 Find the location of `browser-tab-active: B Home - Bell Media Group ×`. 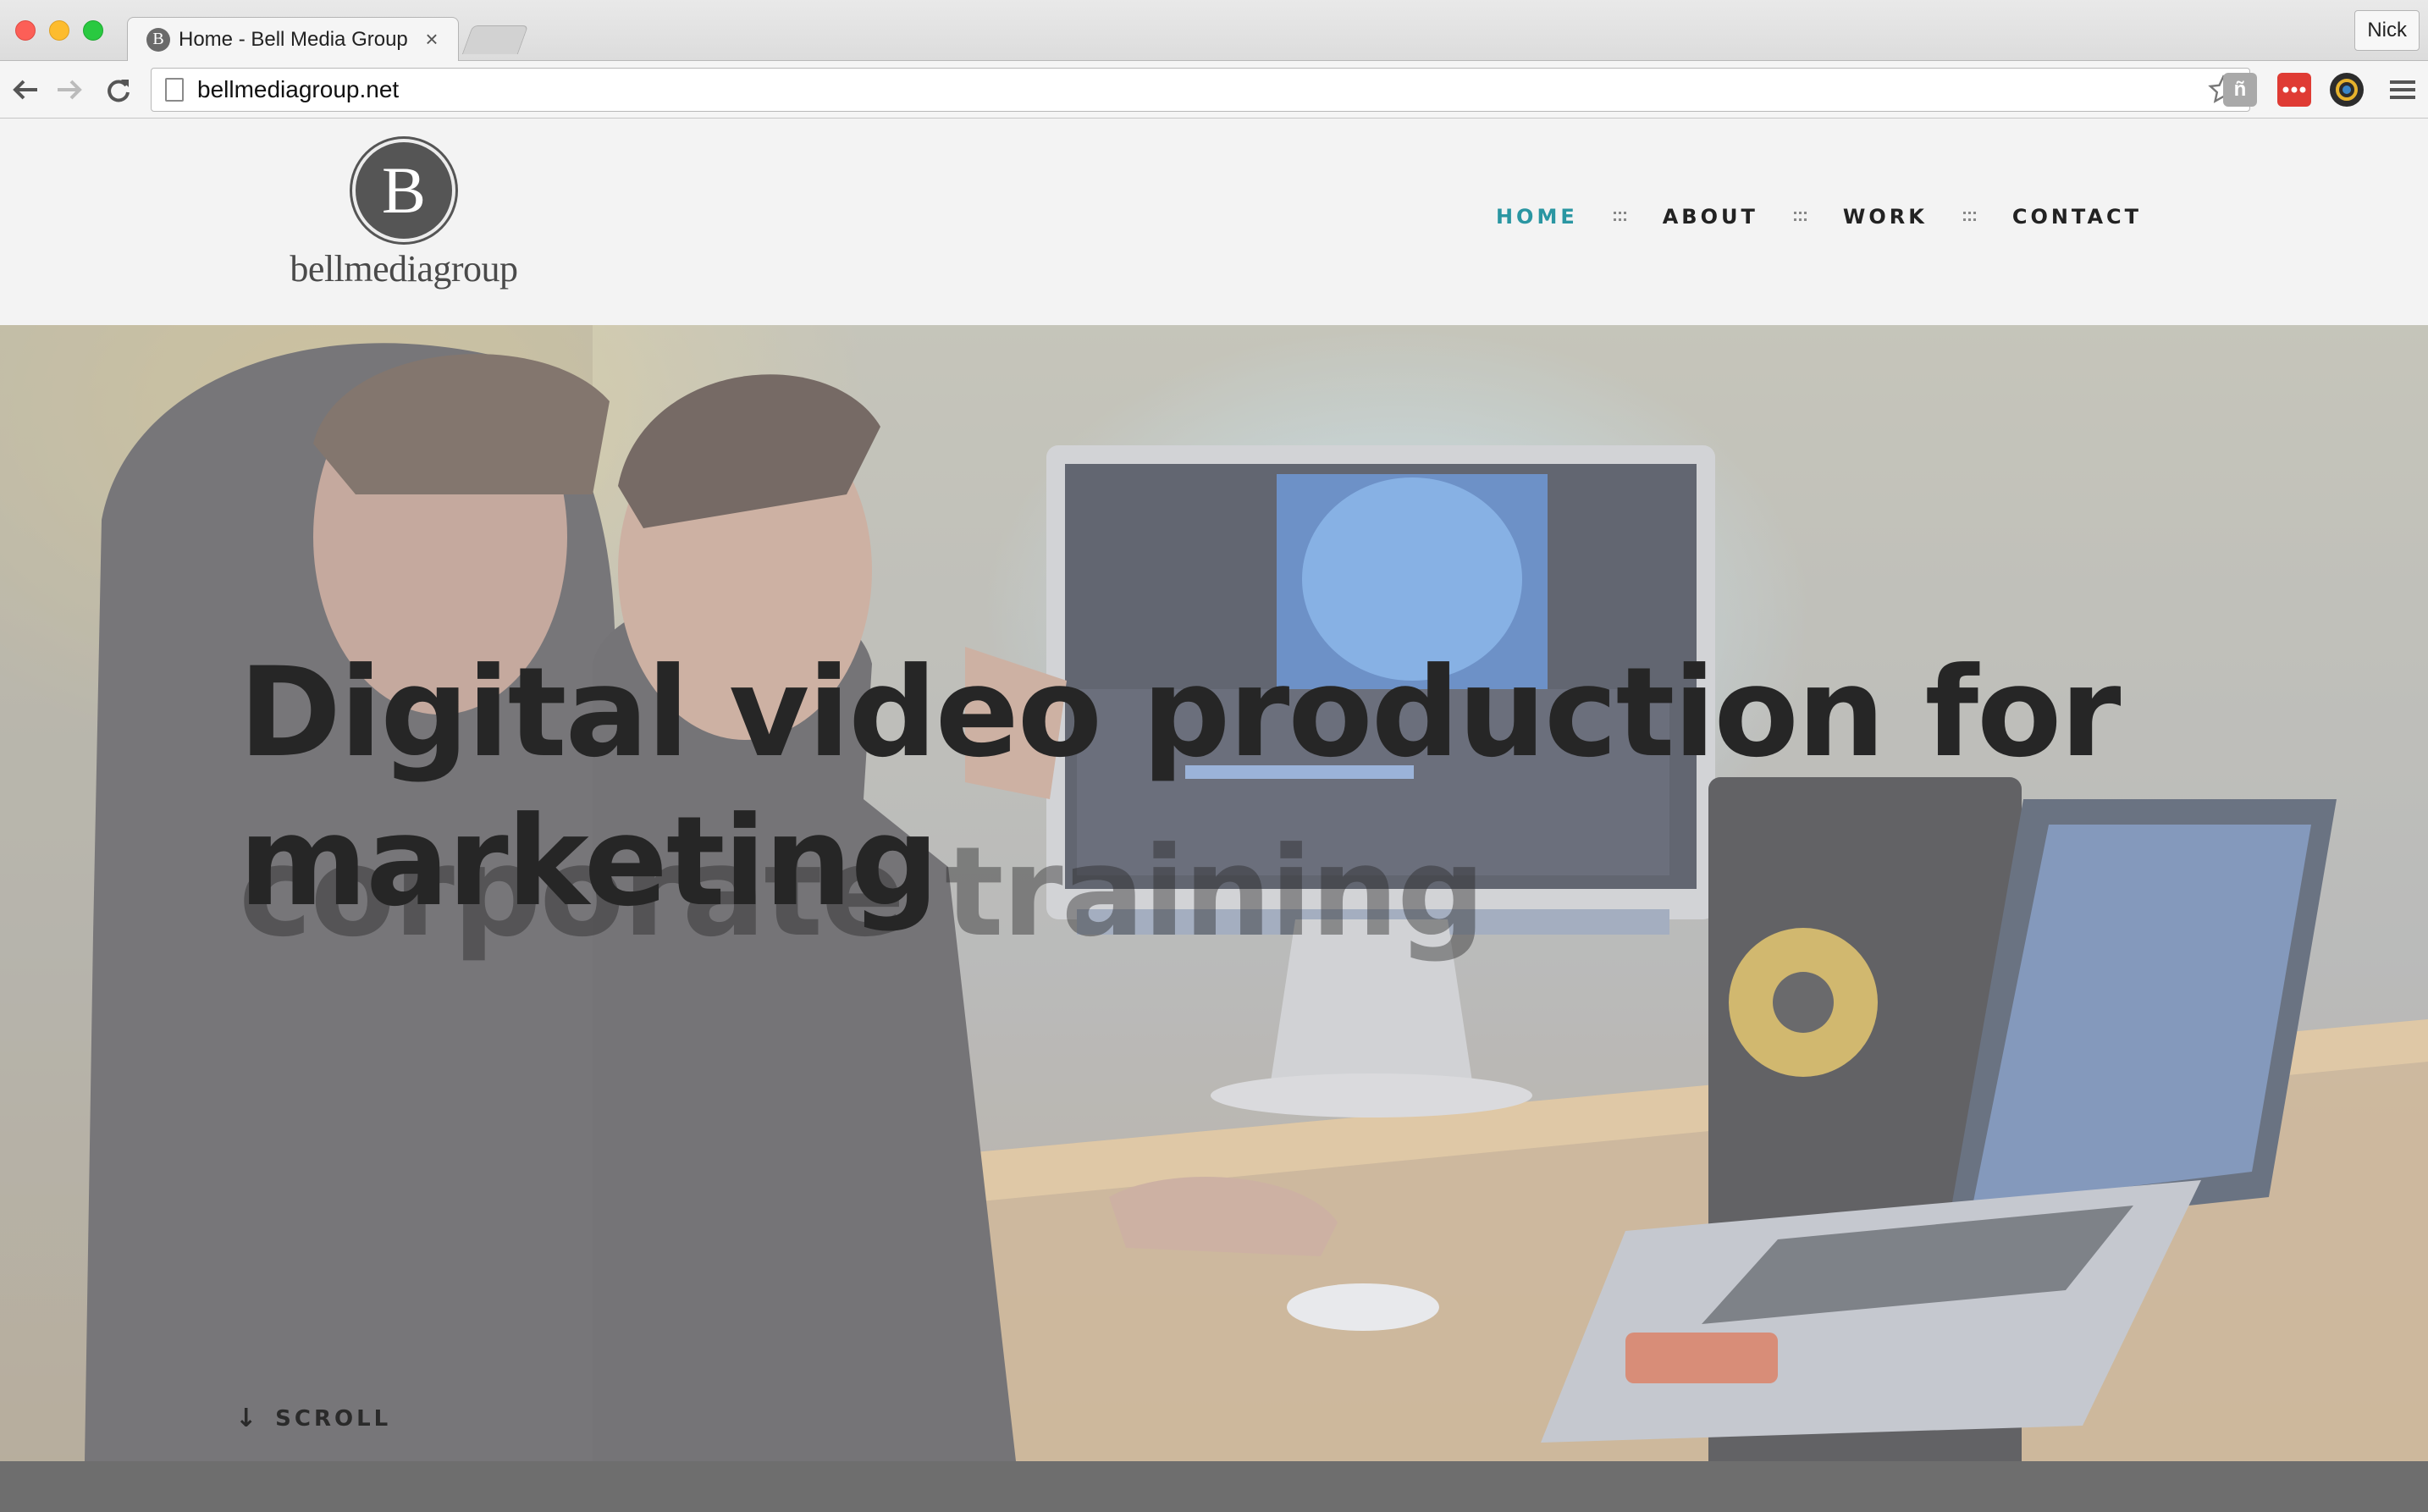

browser-tab-active: B Home - Bell Media Group × is located at coordinates (293, 39).